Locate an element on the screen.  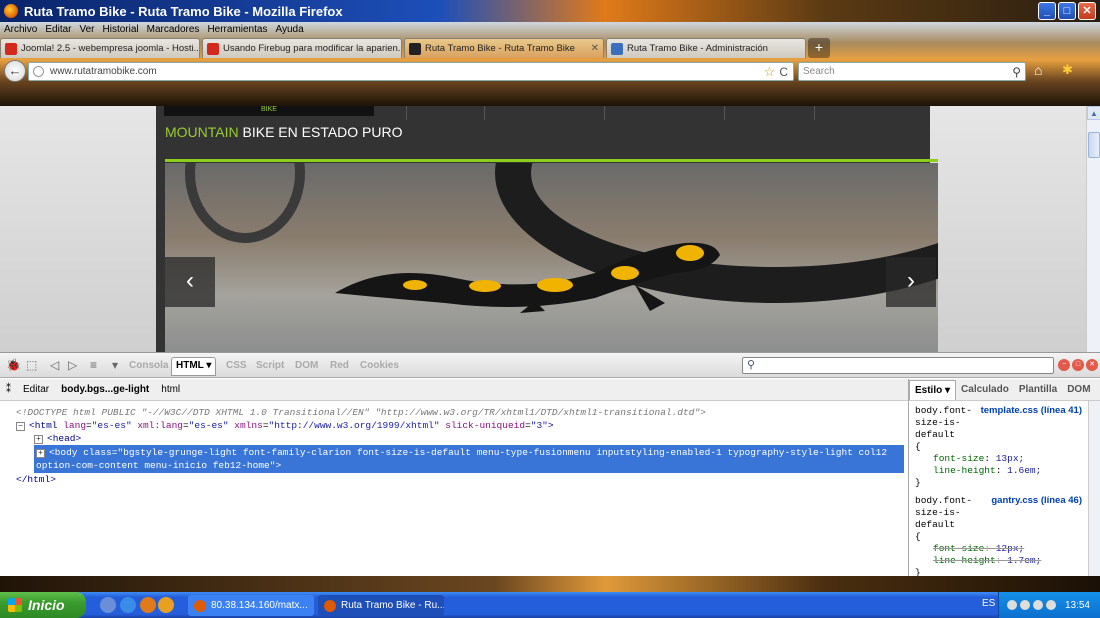
scroll-up-icon: ▲ is located at coordinates (1093, 113).